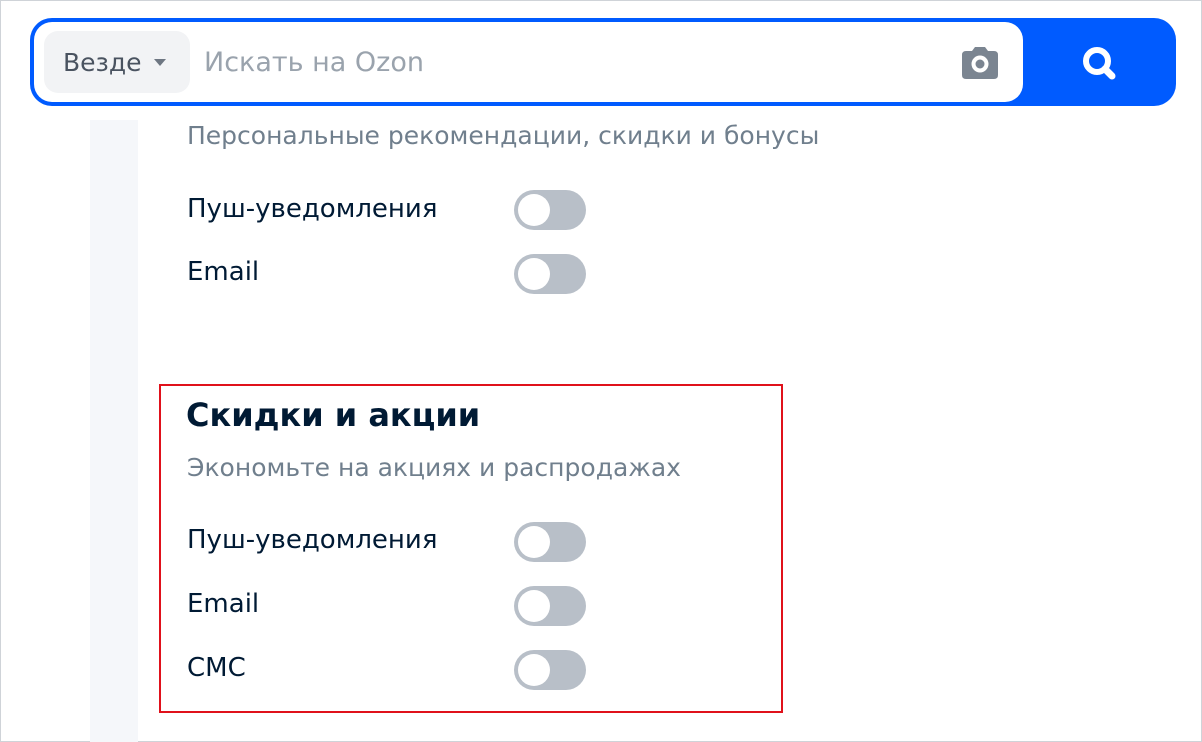 Image resolution: width=1202 pixels, height=742 pixels. I want to click on search-button, so click(1099, 64).